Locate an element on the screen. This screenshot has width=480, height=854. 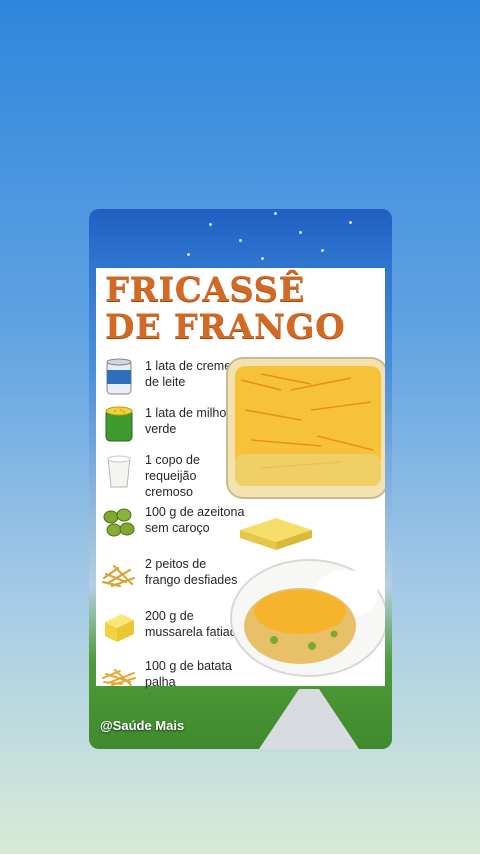
plated-dish-photo is located at coordinates (307, 618).